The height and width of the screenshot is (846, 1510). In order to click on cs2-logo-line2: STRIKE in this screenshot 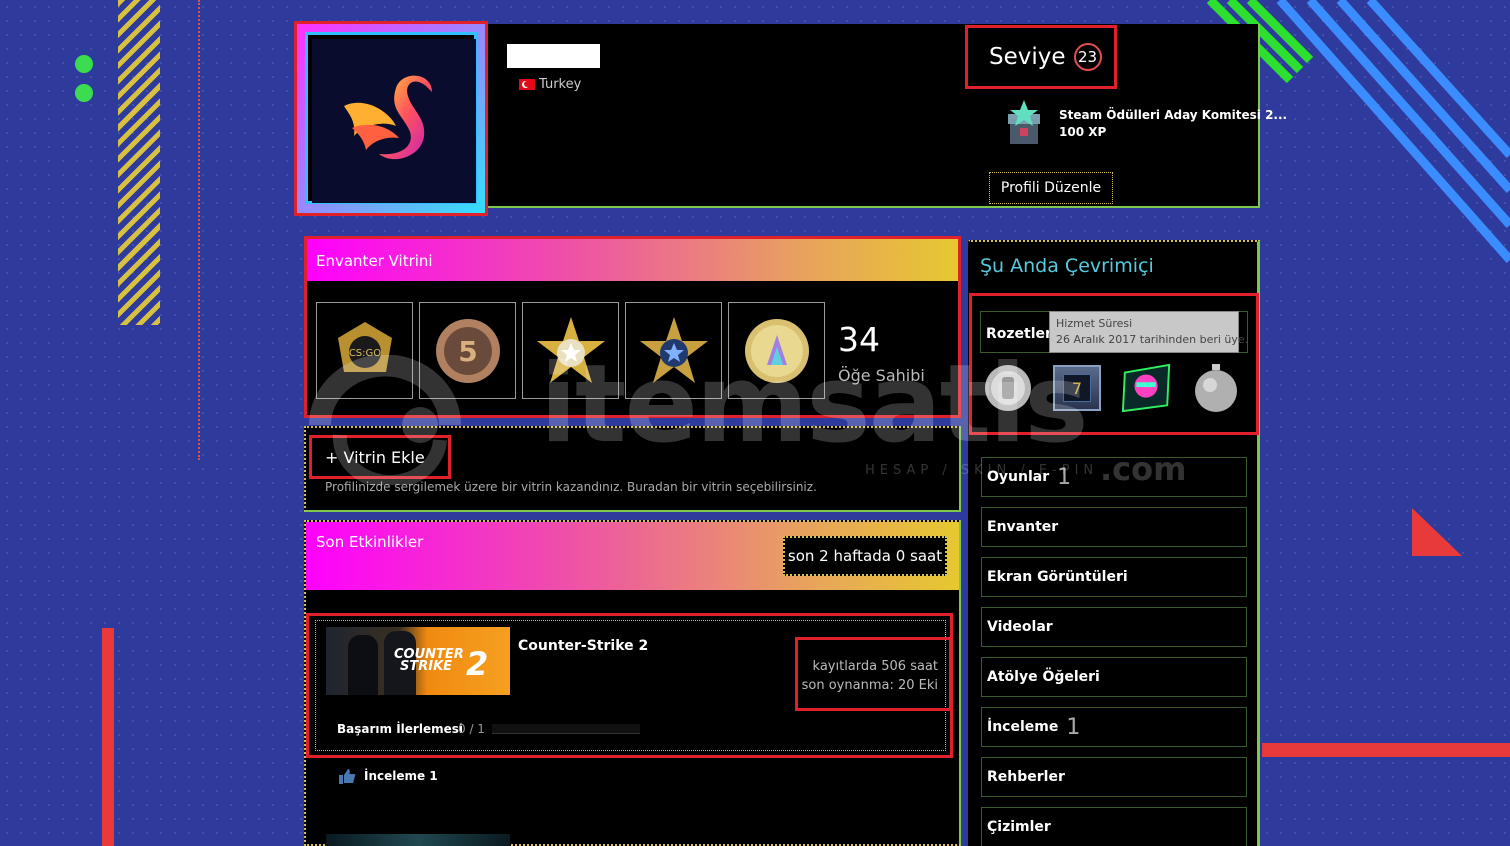, I will do `click(426, 666)`.